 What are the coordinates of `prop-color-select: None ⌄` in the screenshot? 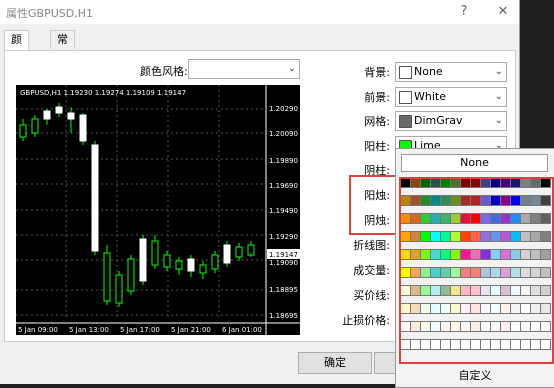 It's located at (451, 72).